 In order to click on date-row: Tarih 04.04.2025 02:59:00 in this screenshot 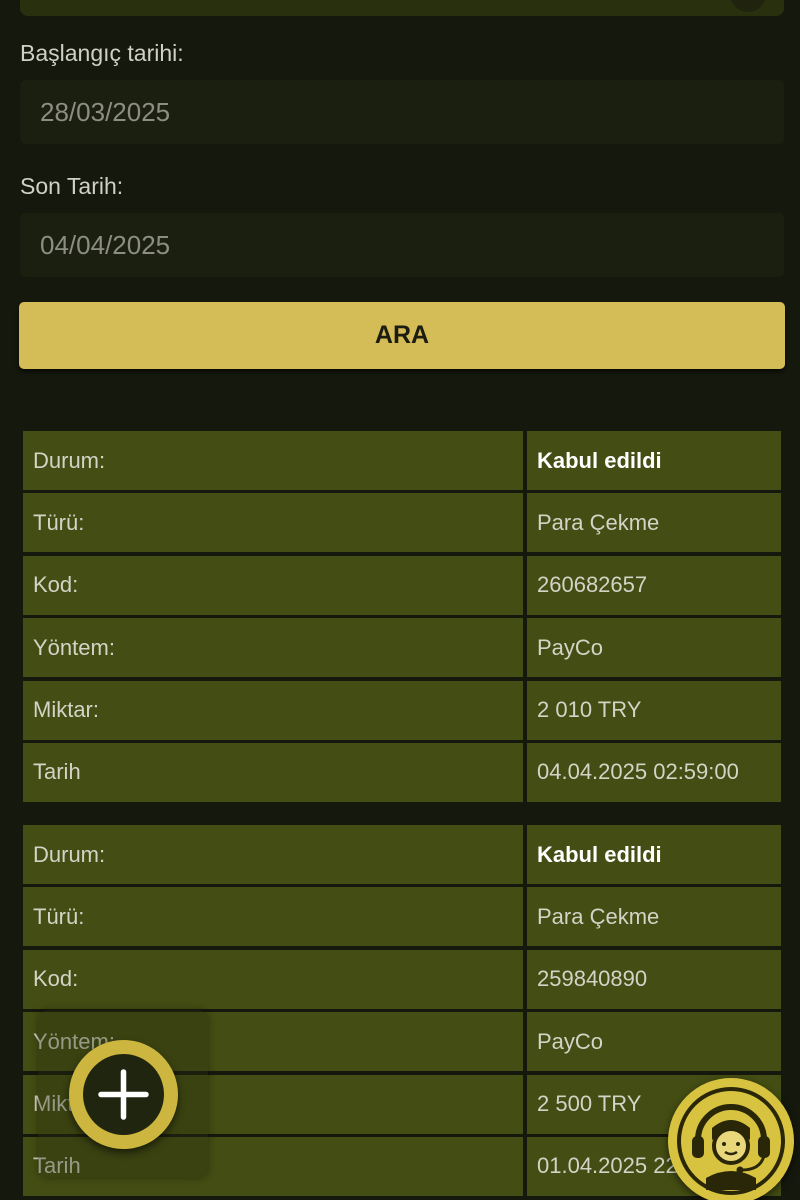, I will do `click(402, 772)`.